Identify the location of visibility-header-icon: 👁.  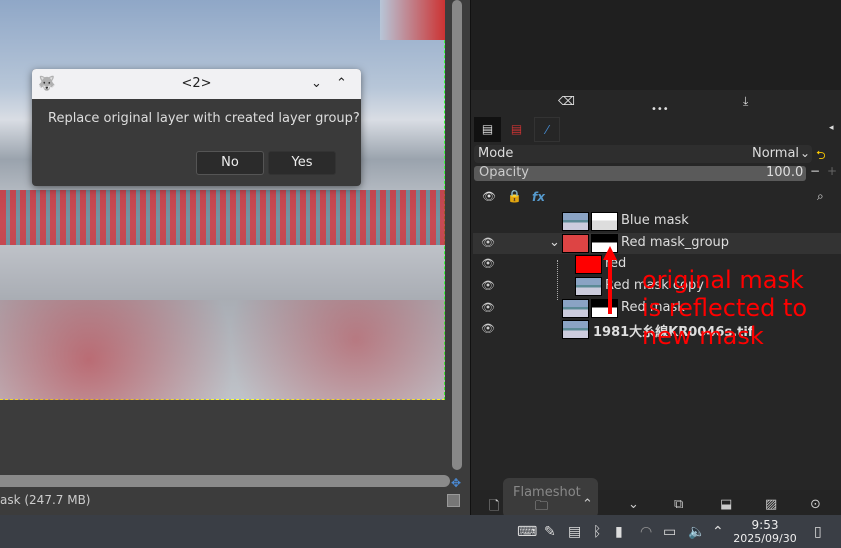
(489, 196).